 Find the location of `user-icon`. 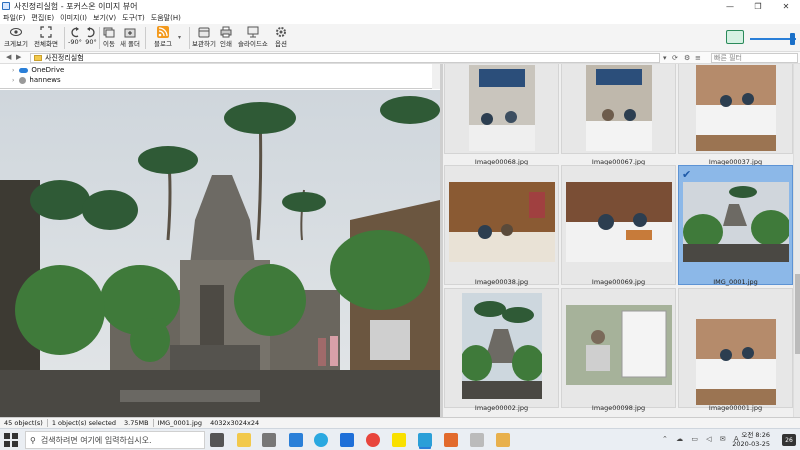

user-icon is located at coordinates (23, 80).